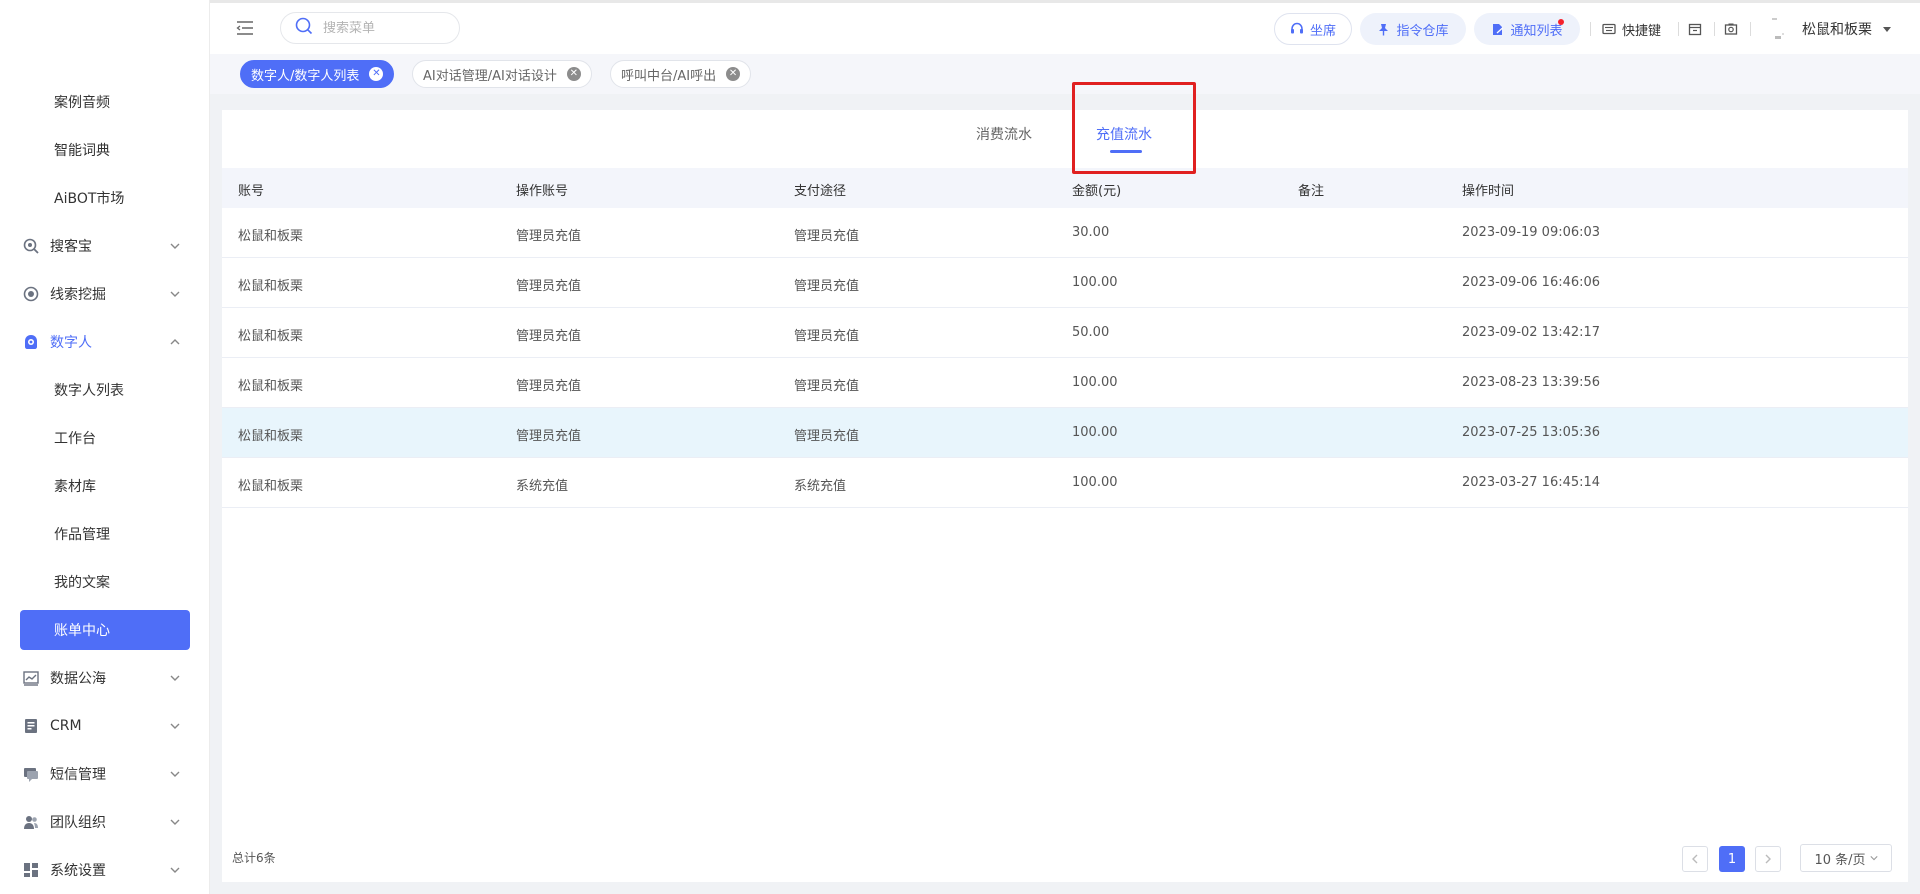 This screenshot has width=1920, height=894. I want to click on pin-icon, so click(1383, 29).